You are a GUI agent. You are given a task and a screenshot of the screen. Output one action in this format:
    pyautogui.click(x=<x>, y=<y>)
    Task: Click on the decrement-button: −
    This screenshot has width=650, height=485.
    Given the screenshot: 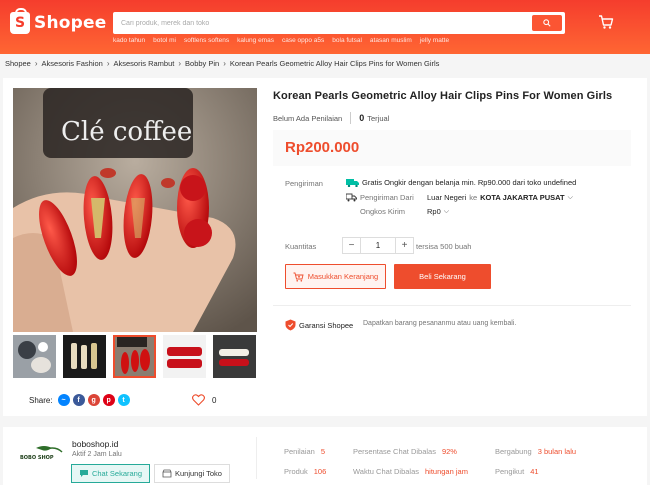 What is the action you would take?
    pyautogui.click(x=352, y=245)
    